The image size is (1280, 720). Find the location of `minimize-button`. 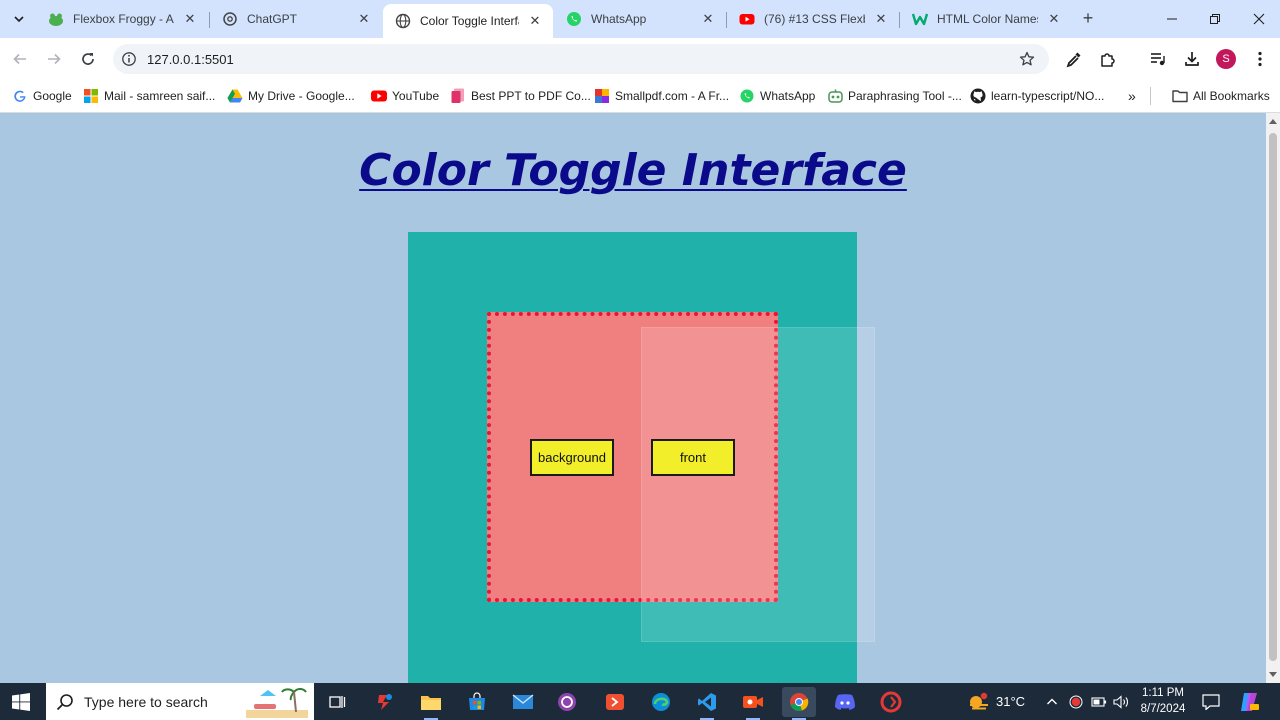

minimize-button is located at coordinates (1172, 19).